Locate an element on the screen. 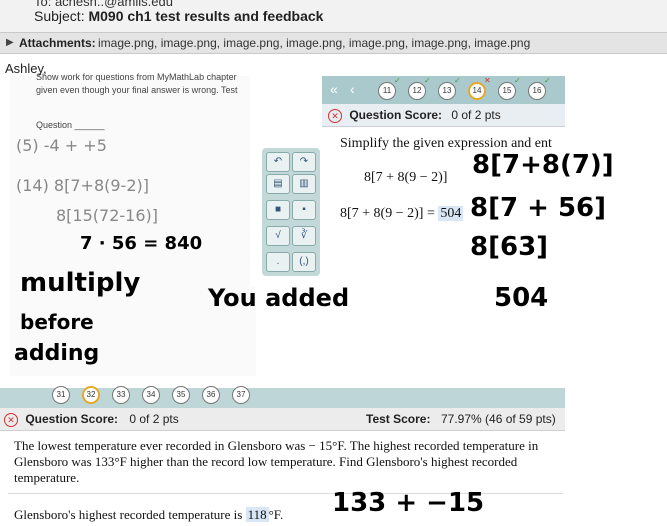 The height and width of the screenshot is (526, 667). handwritten-work: (14) 8[7+8(9-2)] is located at coordinates (82, 185).